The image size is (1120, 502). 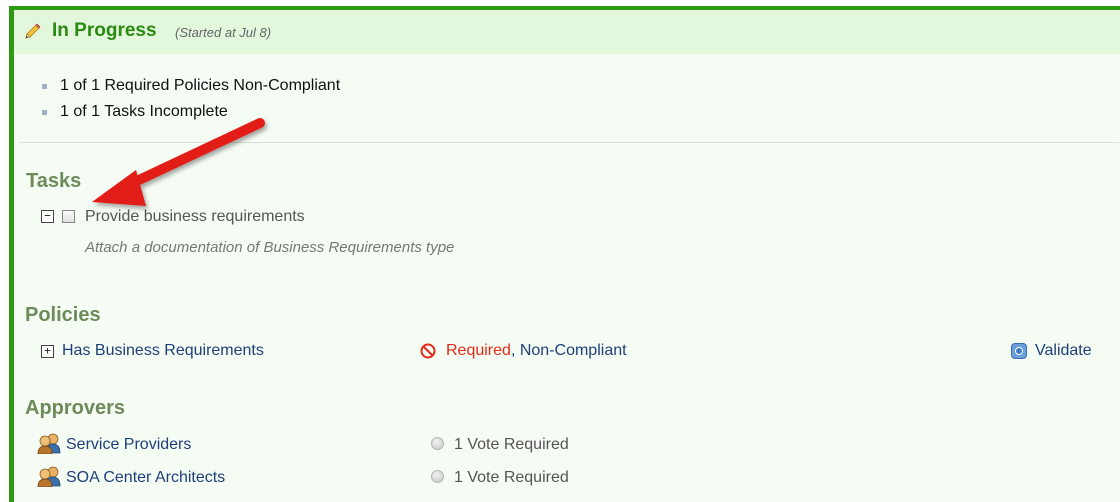 I want to click on summary-item: 1 of 1 Required Policies Non-Compliant, so click(x=191, y=89).